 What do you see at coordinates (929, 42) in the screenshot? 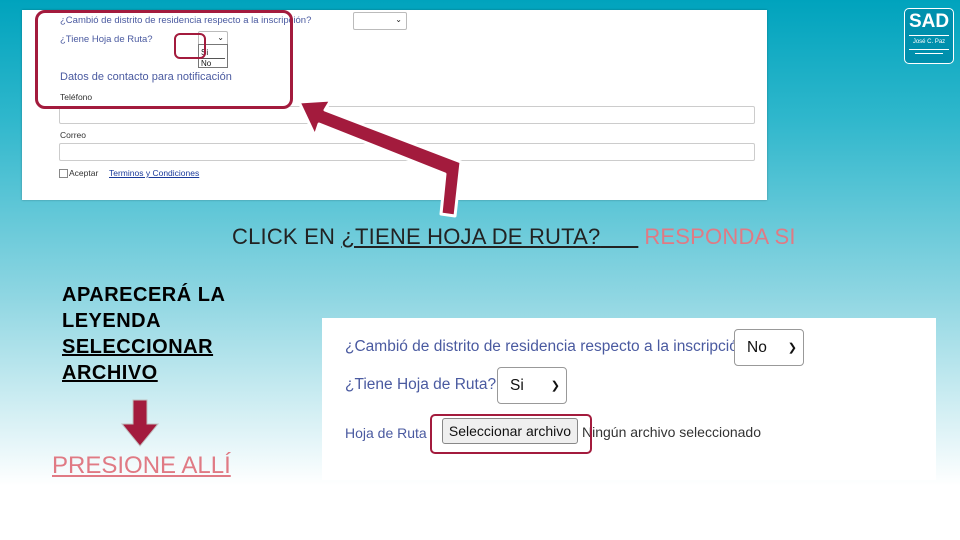
I see `logo-subtitle: José C. Paz` at bounding box center [929, 42].